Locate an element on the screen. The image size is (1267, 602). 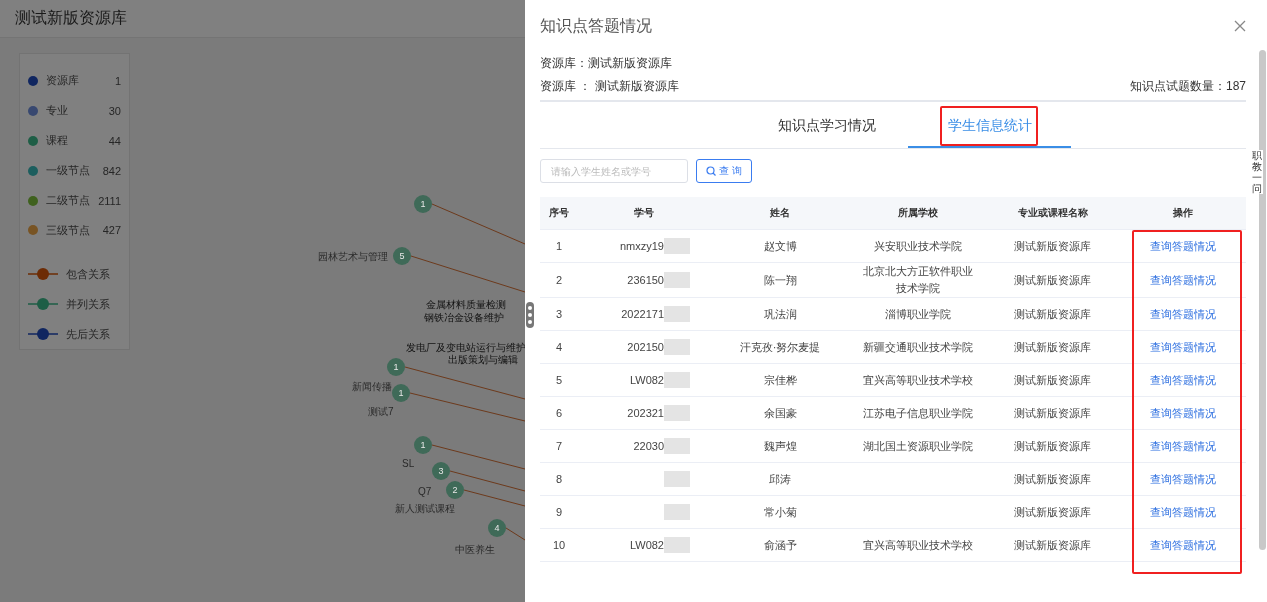
table-cell: 常小菊 is located at coordinates (780, 512).